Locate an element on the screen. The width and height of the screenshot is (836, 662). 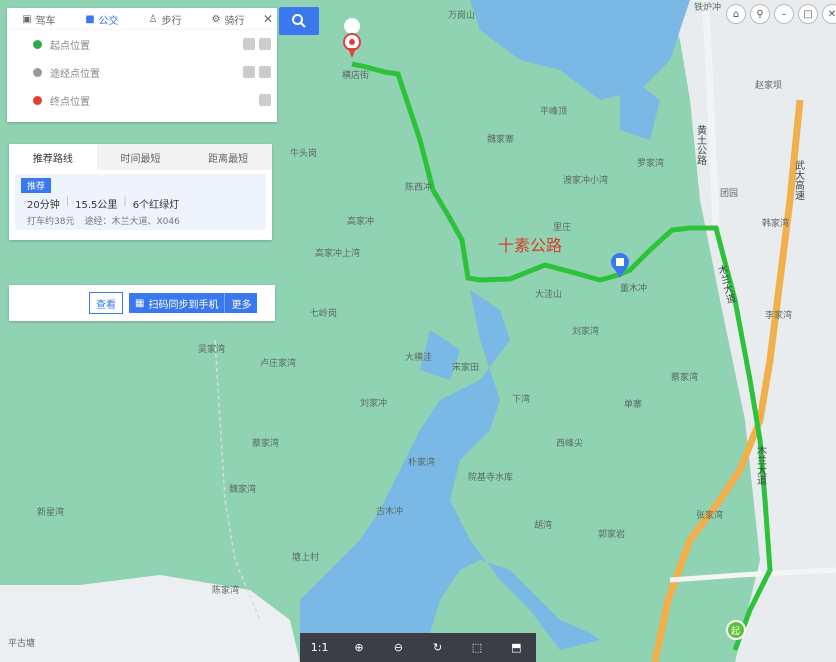
waypoint-start: 起点位置 is located at coordinates (142, 44).